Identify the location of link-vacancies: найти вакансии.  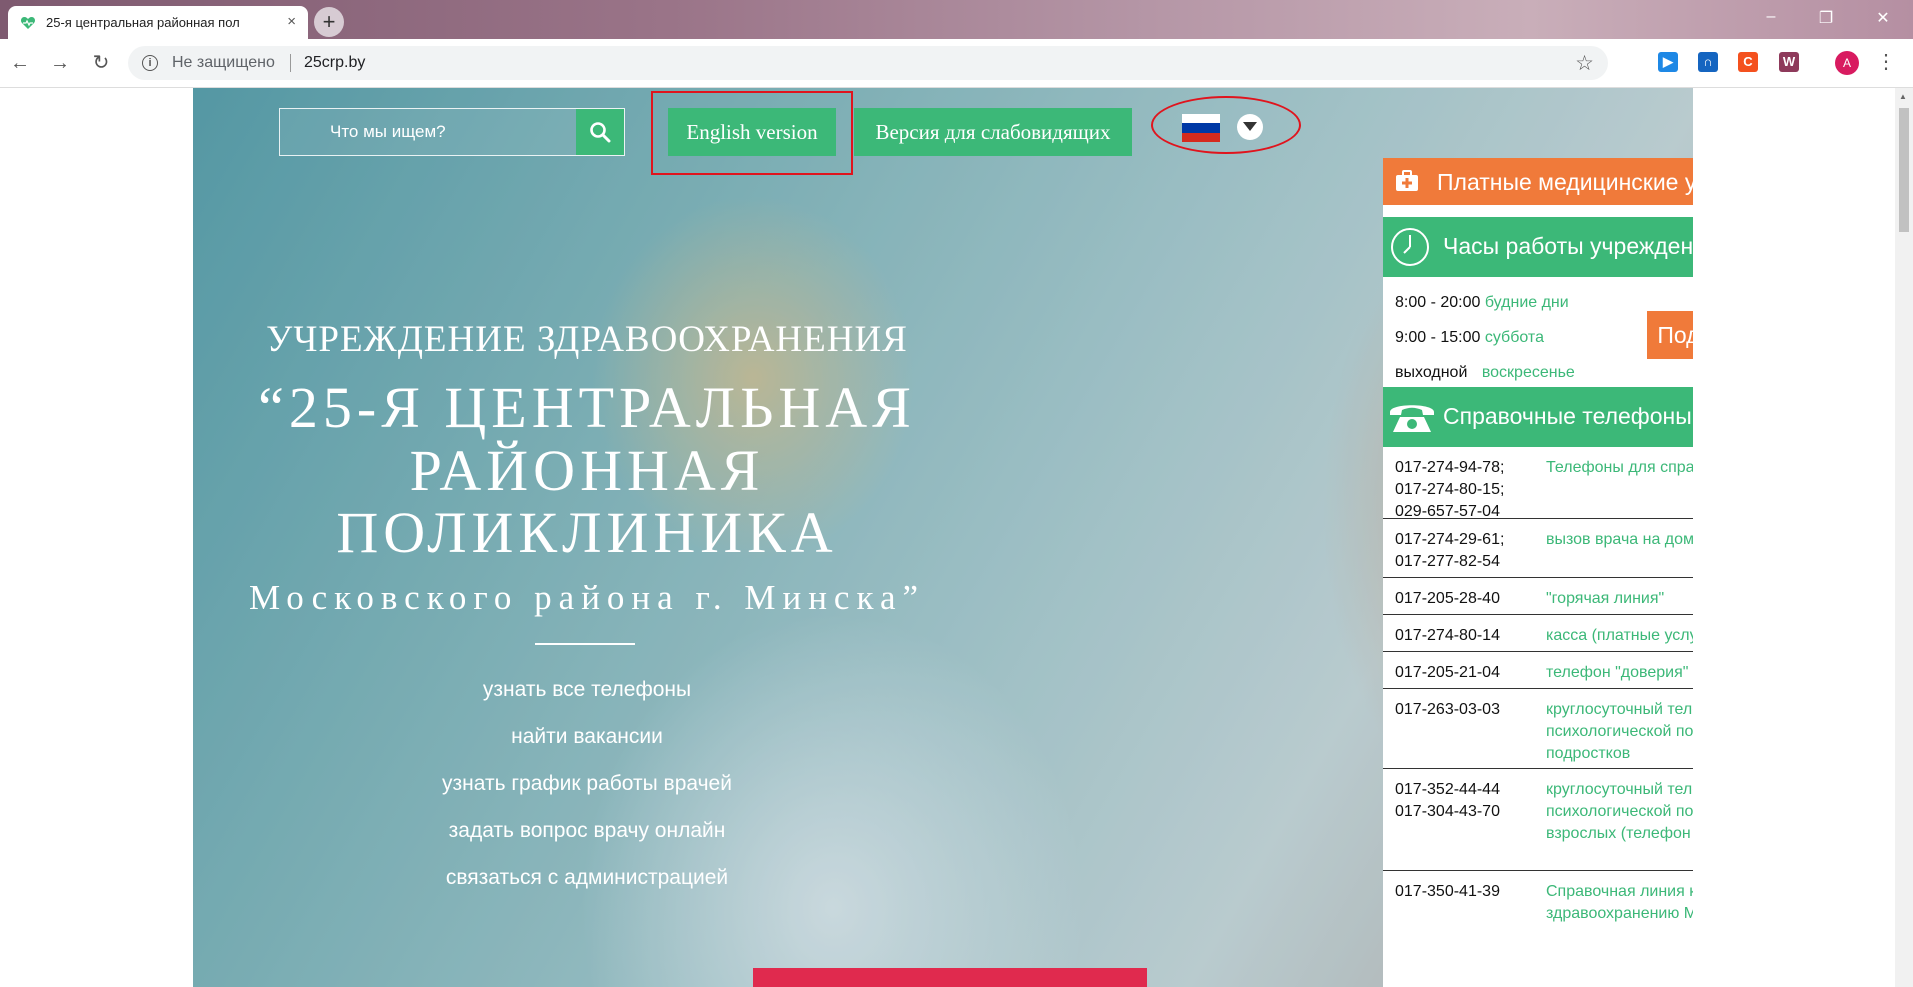
(587, 737).